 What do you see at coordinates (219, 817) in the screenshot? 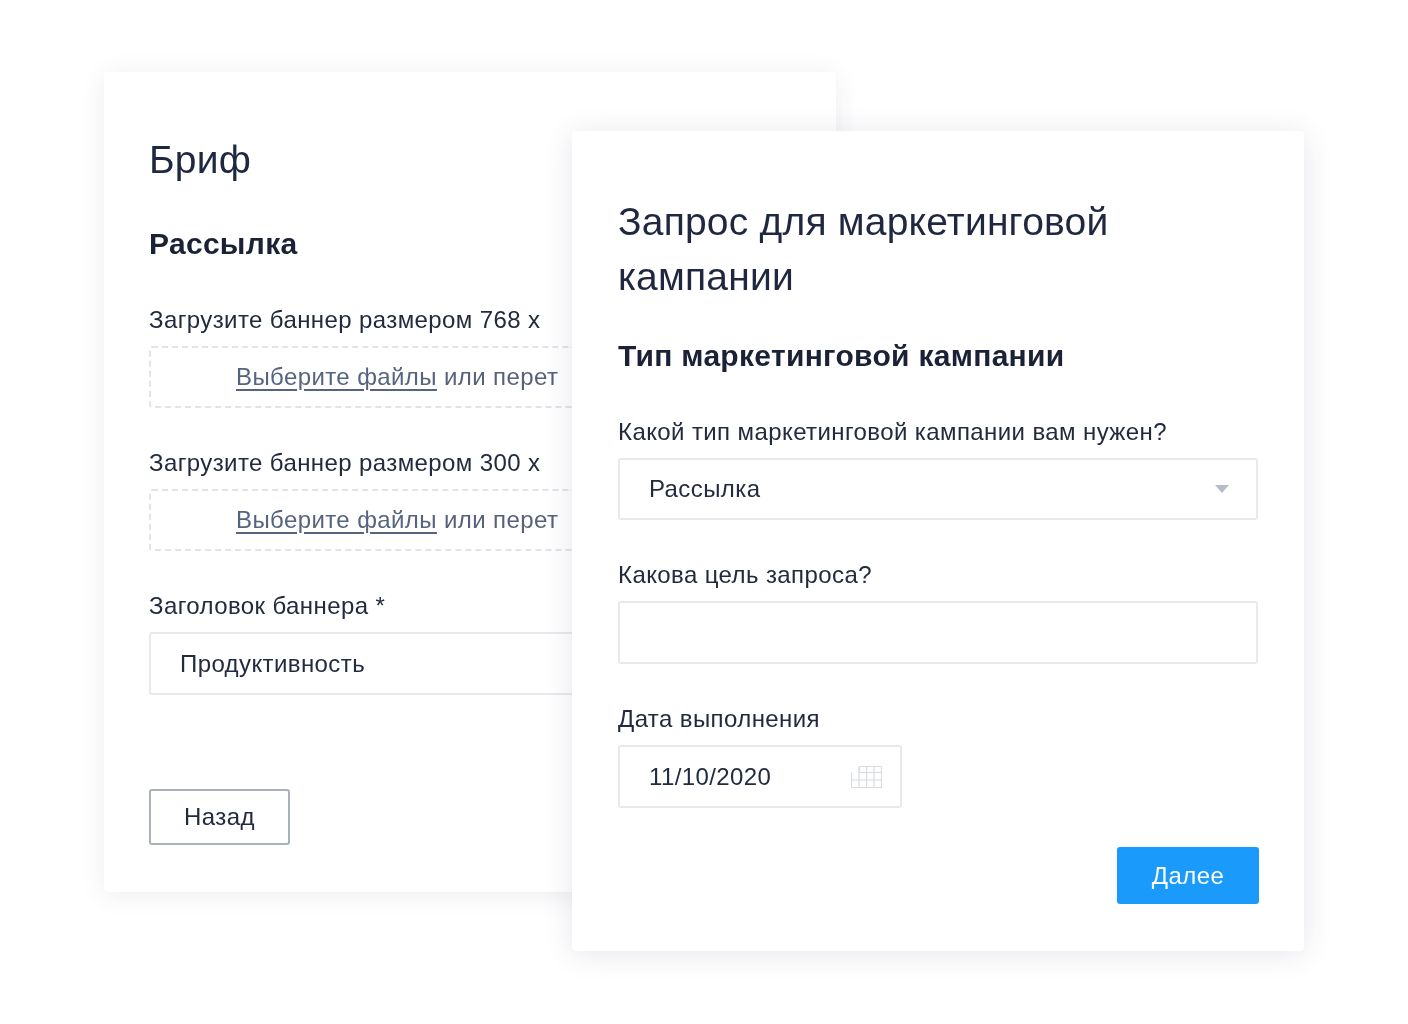
I see `back-button: Назад` at bounding box center [219, 817].